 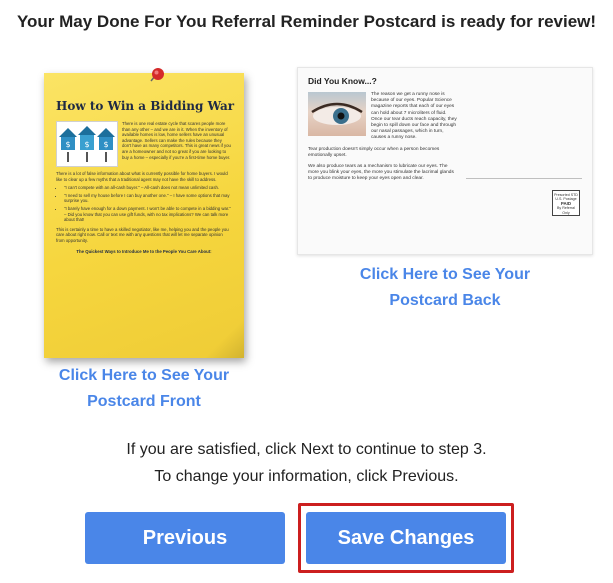 I want to click on eye-icon, so click(x=337, y=113).